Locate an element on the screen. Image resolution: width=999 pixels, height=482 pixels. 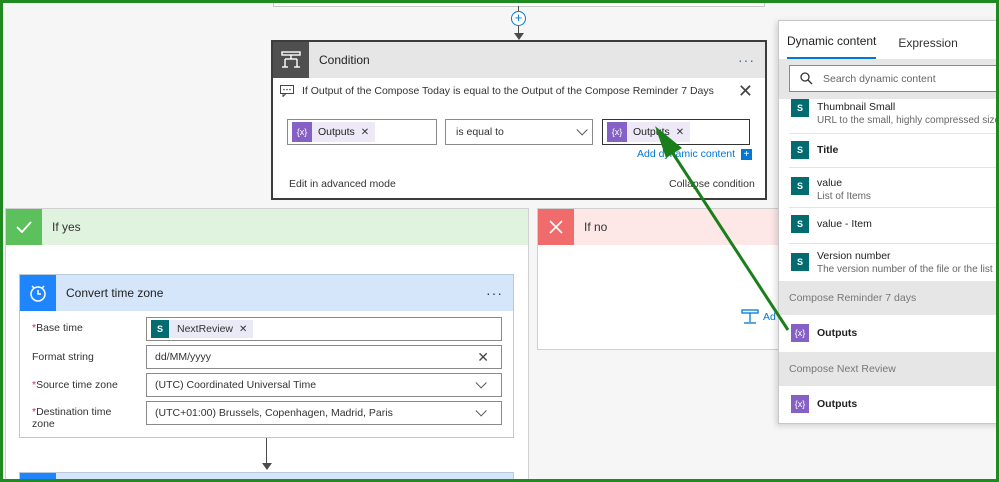
insert-step-button: + is located at coordinates (518, 18).